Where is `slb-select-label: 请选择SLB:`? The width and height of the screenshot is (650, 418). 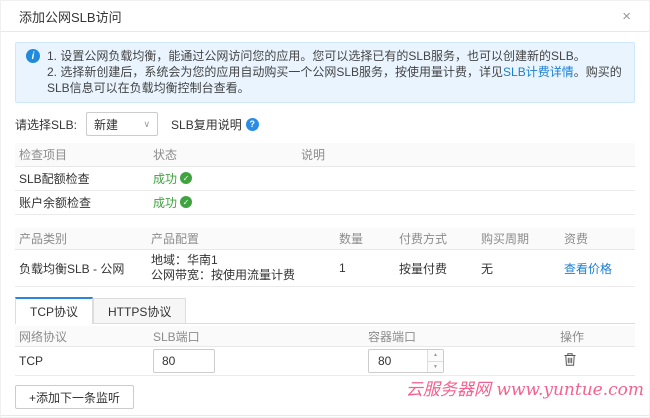 slb-select-label: 请选择SLB: is located at coordinates (46, 124).